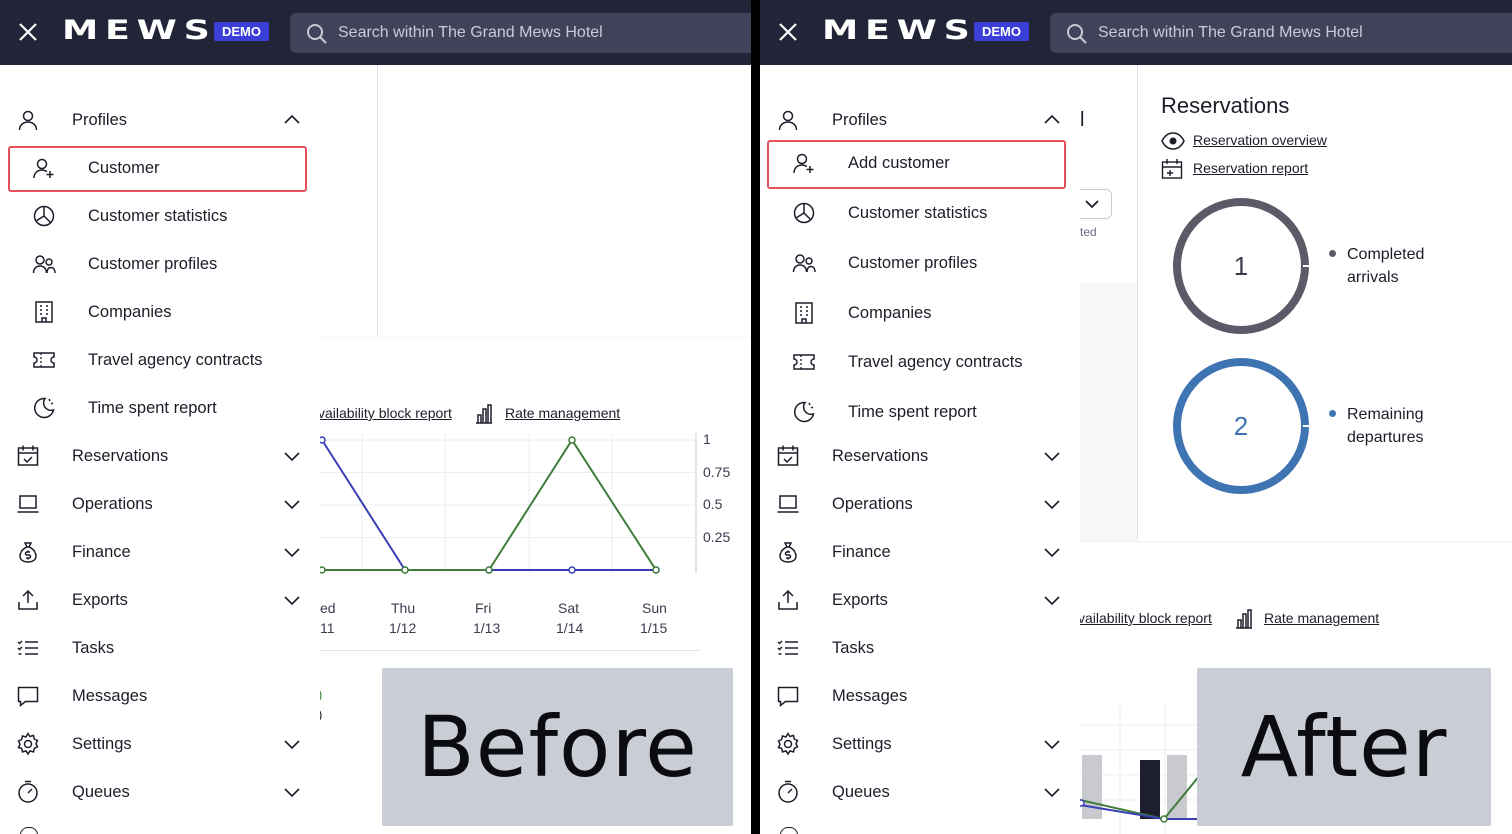 The height and width of the screenshot is (834, 1512). Describe the element at coordinates (1140, 769) in the screenshot. I see `partial-chart` at that location.